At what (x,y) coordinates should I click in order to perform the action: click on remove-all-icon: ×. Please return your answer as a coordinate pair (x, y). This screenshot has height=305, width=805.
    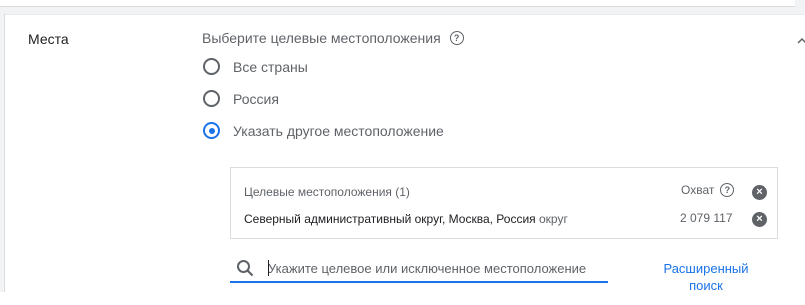
    Looking at the image, I should click on (759, 192).